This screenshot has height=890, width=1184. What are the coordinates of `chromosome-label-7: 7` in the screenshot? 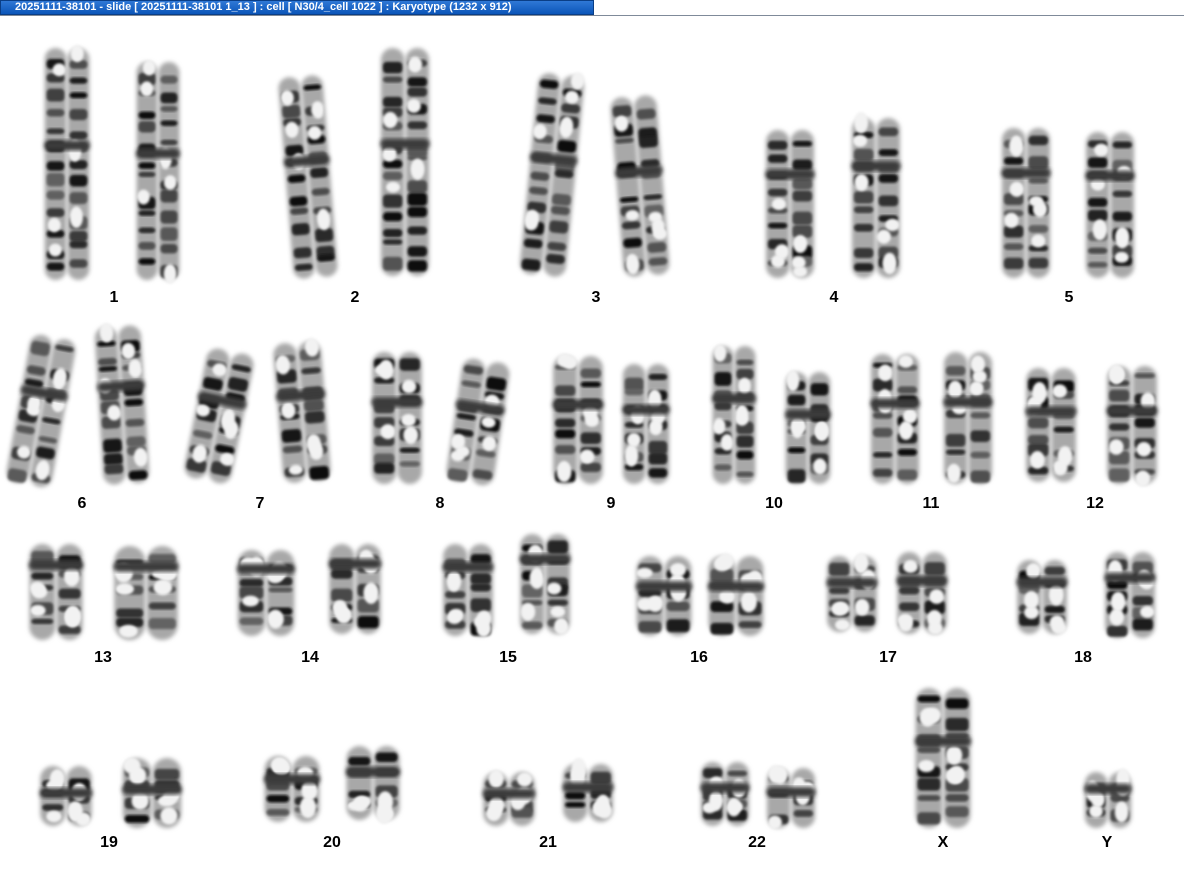 It's located at (260, 503).